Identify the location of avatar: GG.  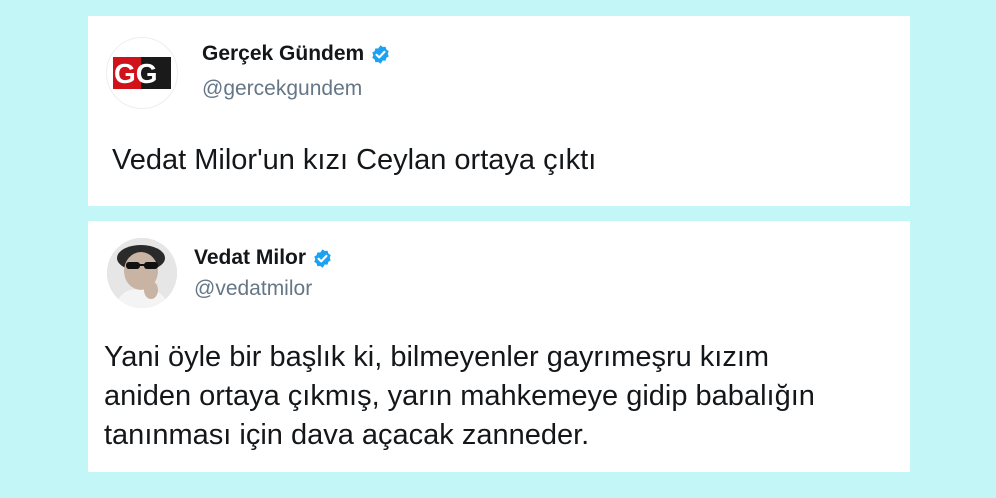
(142, 73).